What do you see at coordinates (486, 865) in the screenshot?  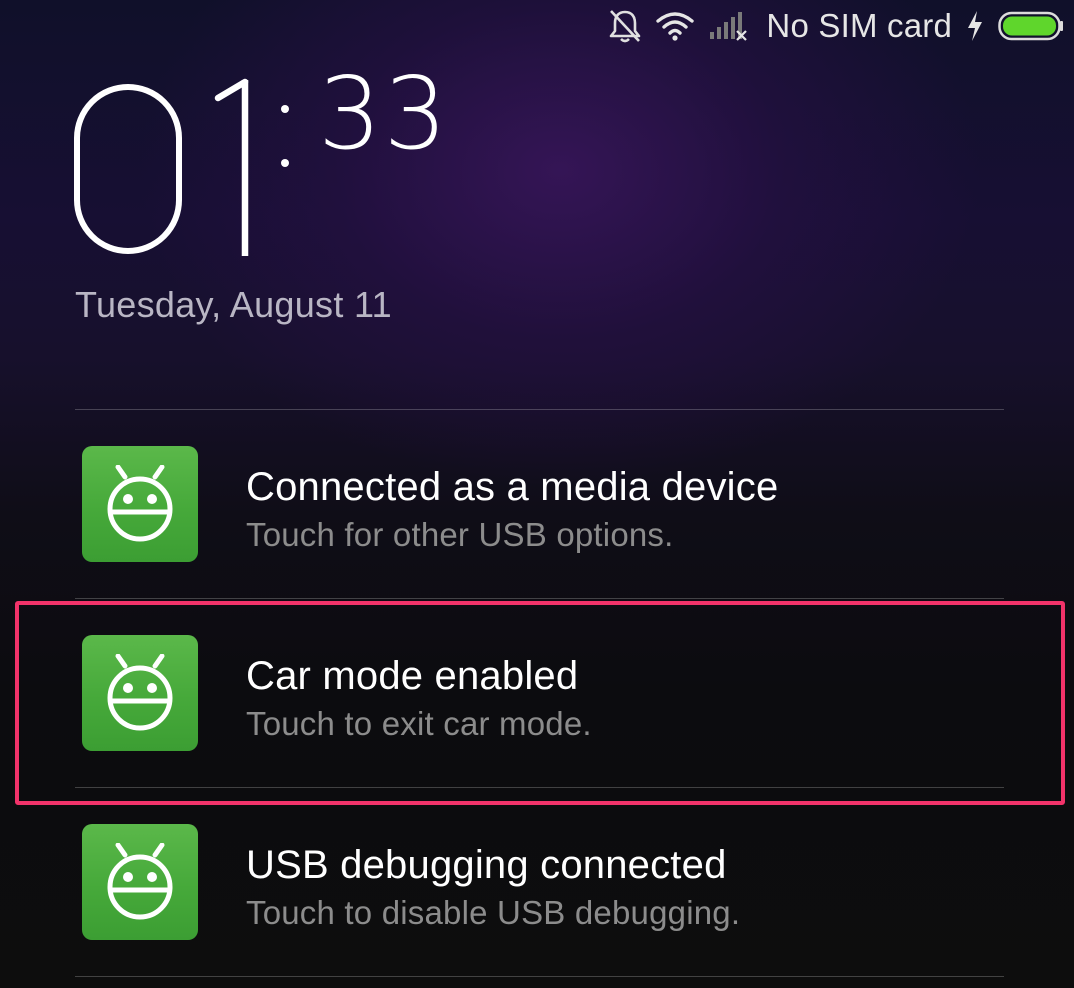 I see `notification-title: USB debugging connected` at bounding box center [486, 865].